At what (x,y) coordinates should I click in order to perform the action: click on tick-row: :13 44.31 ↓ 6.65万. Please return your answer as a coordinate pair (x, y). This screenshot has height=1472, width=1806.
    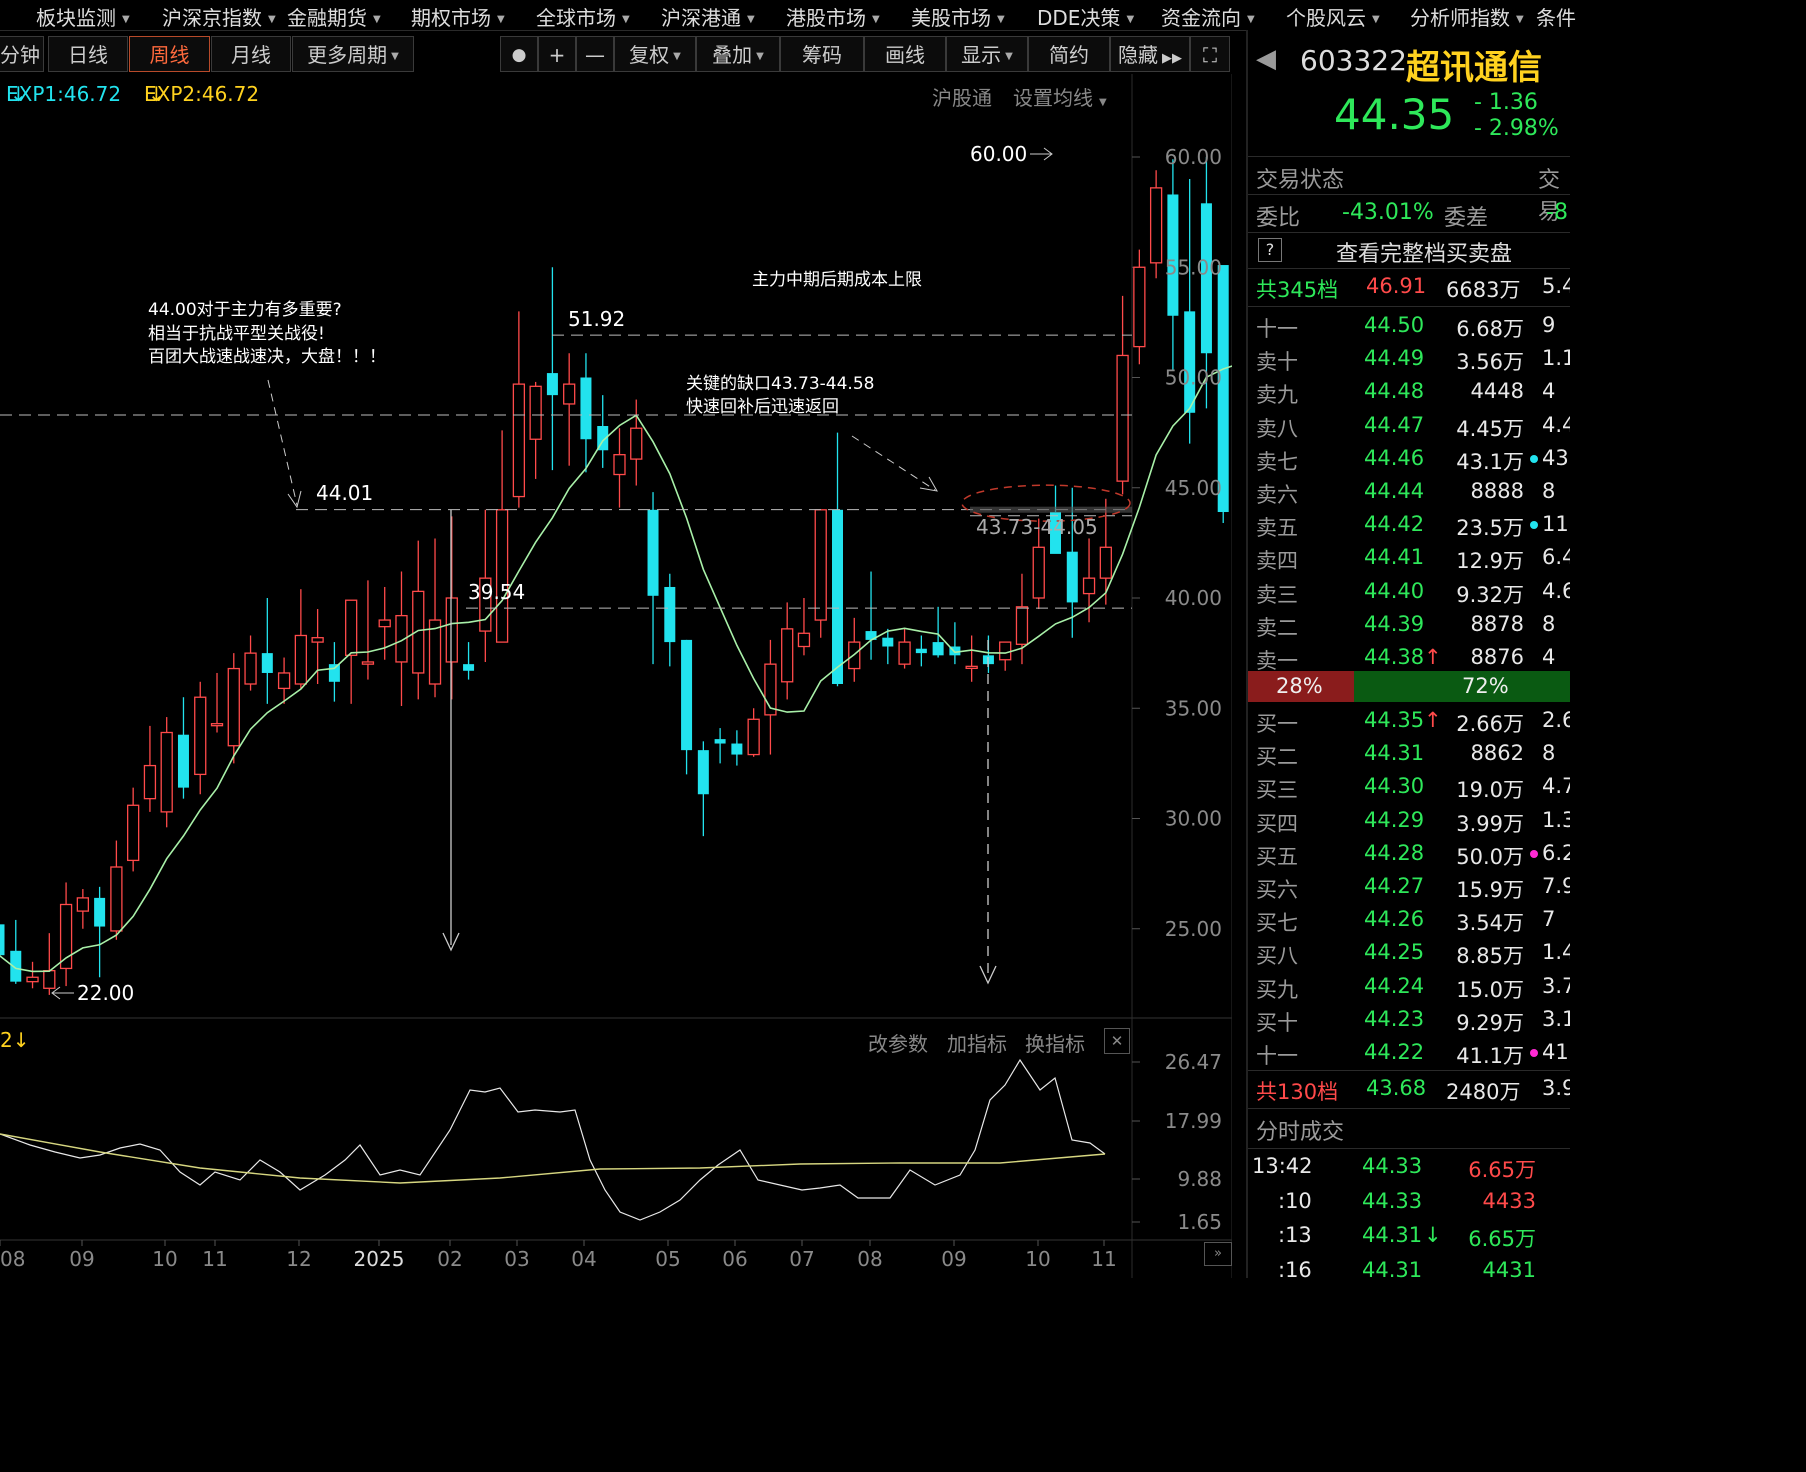
    Looking at the image, I should click on (1409, 1235).